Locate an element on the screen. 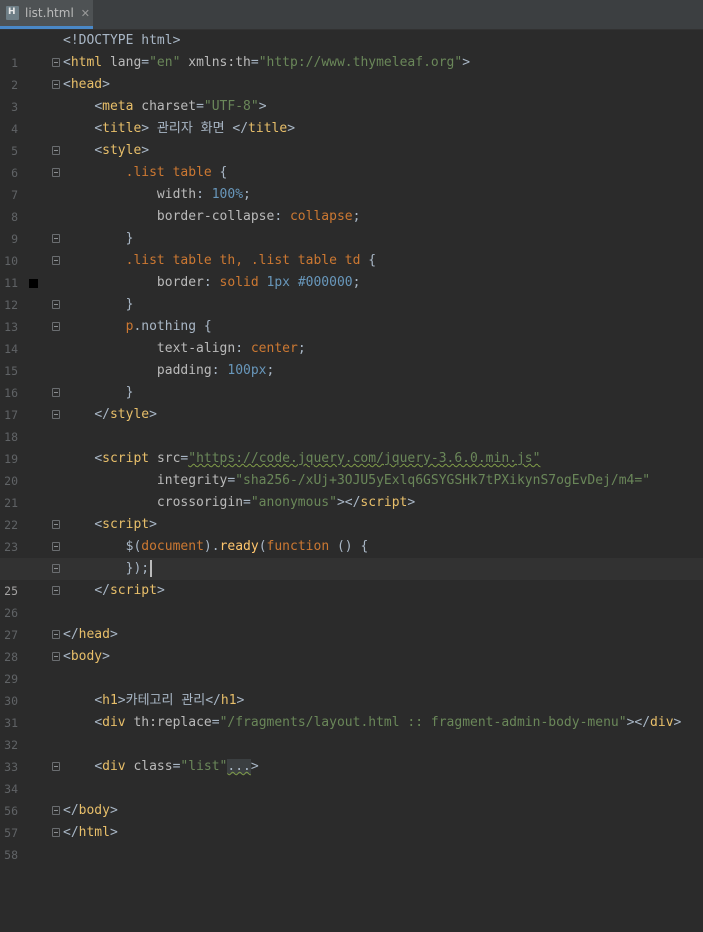 The height and width of the screenshot is (932, 703). code-line: 3 <head> is located at coordinates (351, 94).